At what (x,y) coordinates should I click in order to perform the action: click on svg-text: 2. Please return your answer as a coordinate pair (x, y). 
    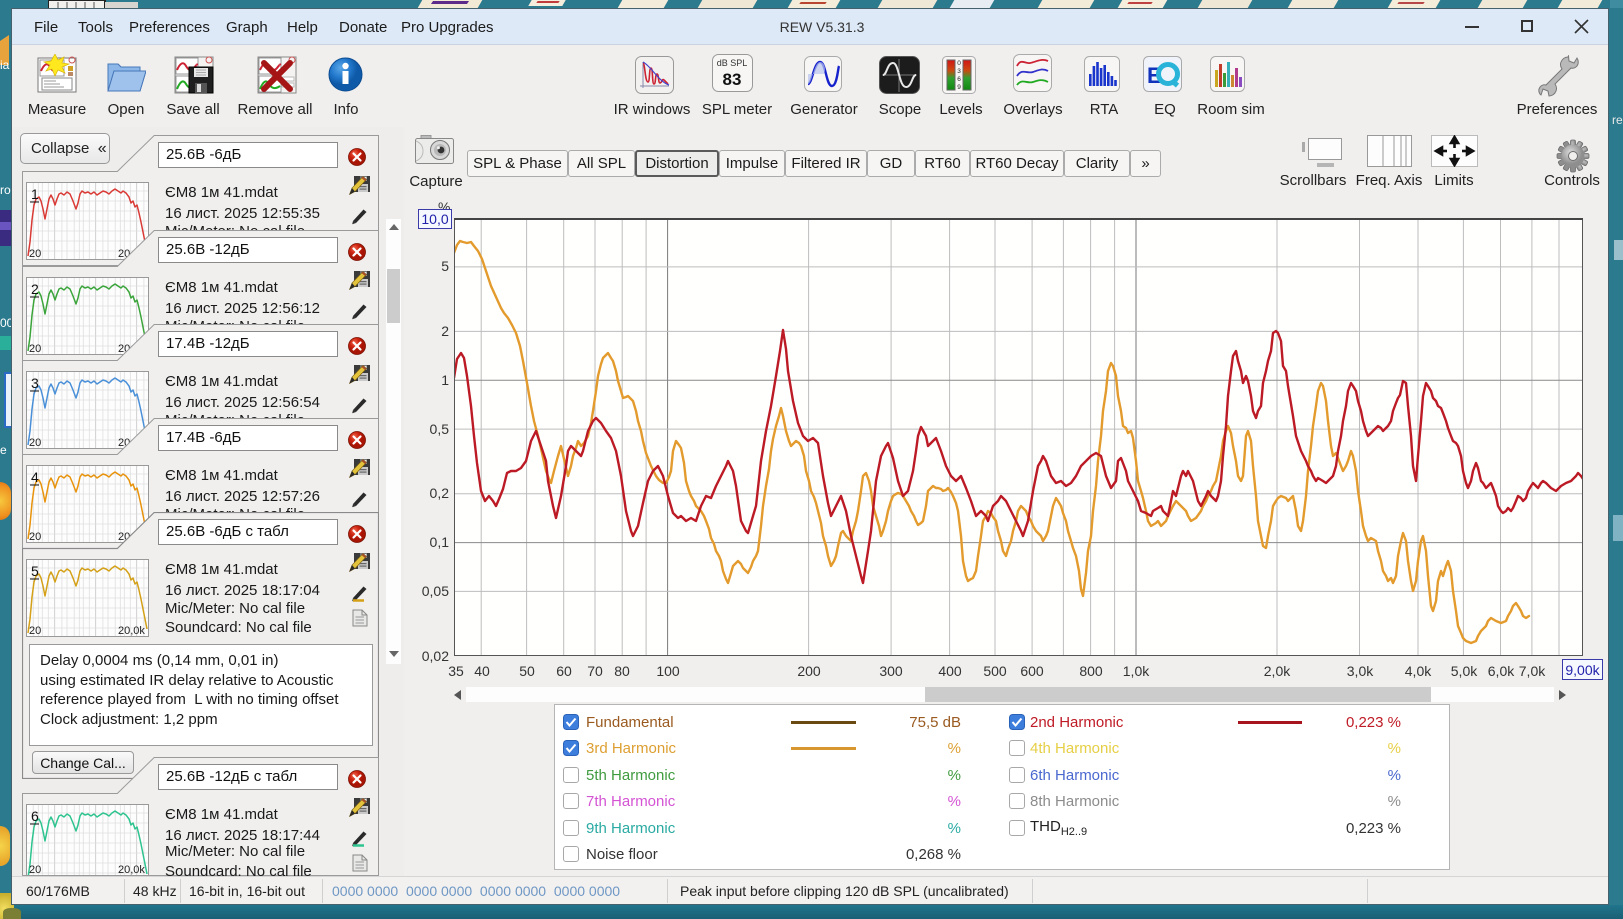
    Looking at the image, I should click on (35, 289).